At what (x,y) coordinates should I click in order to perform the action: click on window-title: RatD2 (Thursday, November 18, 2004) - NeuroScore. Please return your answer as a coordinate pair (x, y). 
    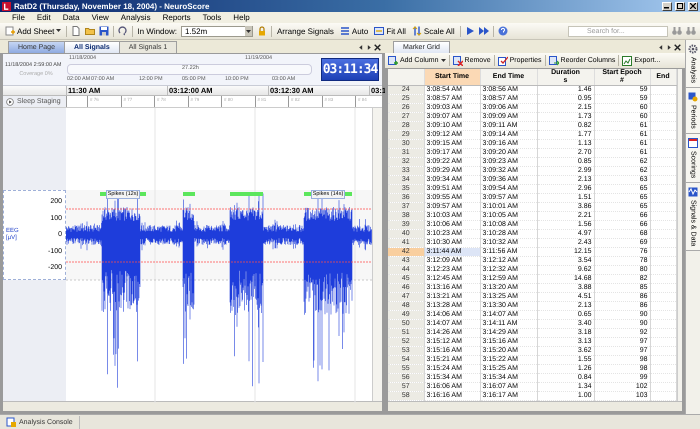
    Looking at the image, I should click on (112, 6).